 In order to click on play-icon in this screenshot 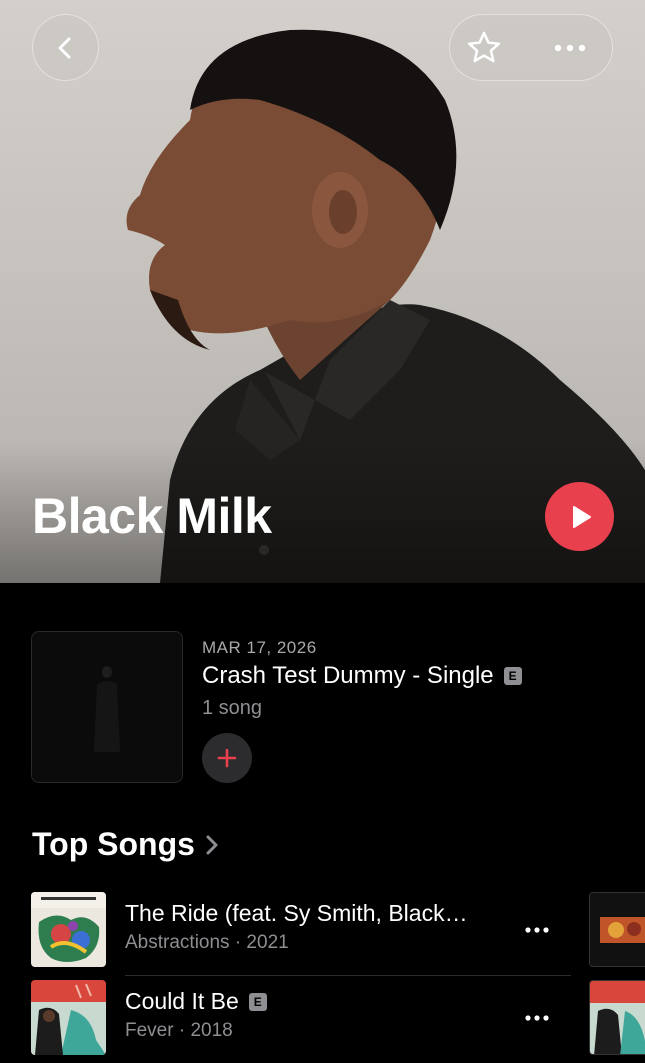, I will do `click(581, 516)`.